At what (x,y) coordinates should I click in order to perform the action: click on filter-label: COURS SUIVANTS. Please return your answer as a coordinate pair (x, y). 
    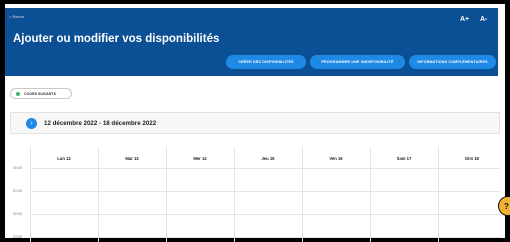
    Looking at the image, I should click on (40, 93).